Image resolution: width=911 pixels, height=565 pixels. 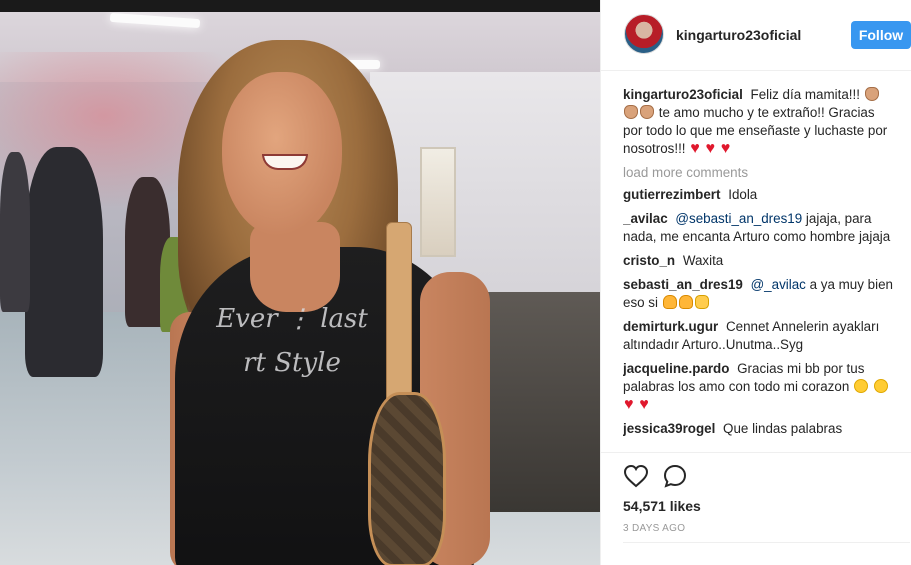 What do you see at coordinates (805, 94) in the screenshot?
I see `caption-text: Feliz día mamita!!!` at bounding box center [805, 94].